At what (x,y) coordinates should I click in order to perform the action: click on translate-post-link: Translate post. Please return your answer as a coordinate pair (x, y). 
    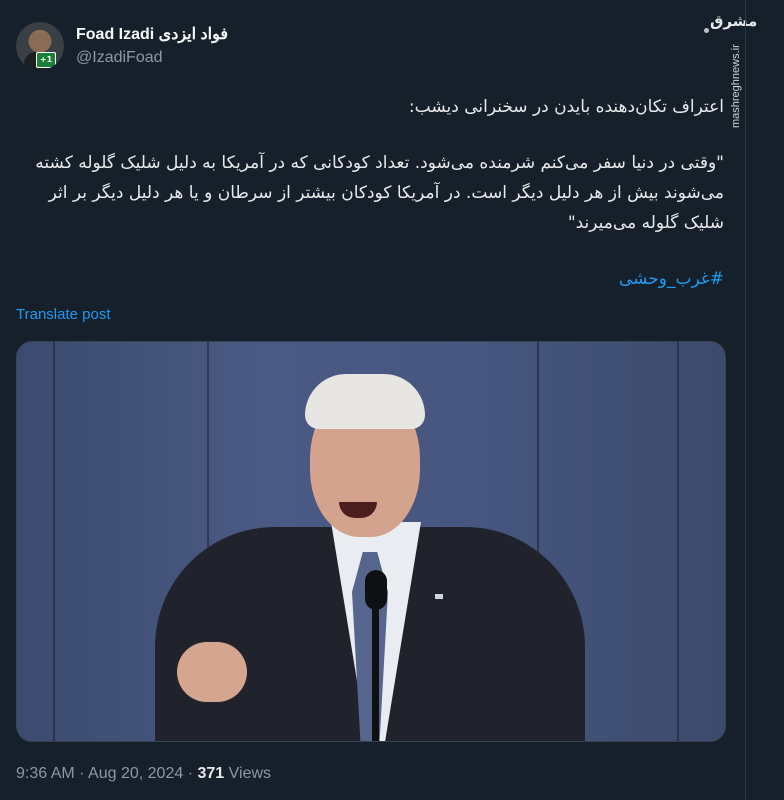
    Looking at the image, I should click on (63, 314).